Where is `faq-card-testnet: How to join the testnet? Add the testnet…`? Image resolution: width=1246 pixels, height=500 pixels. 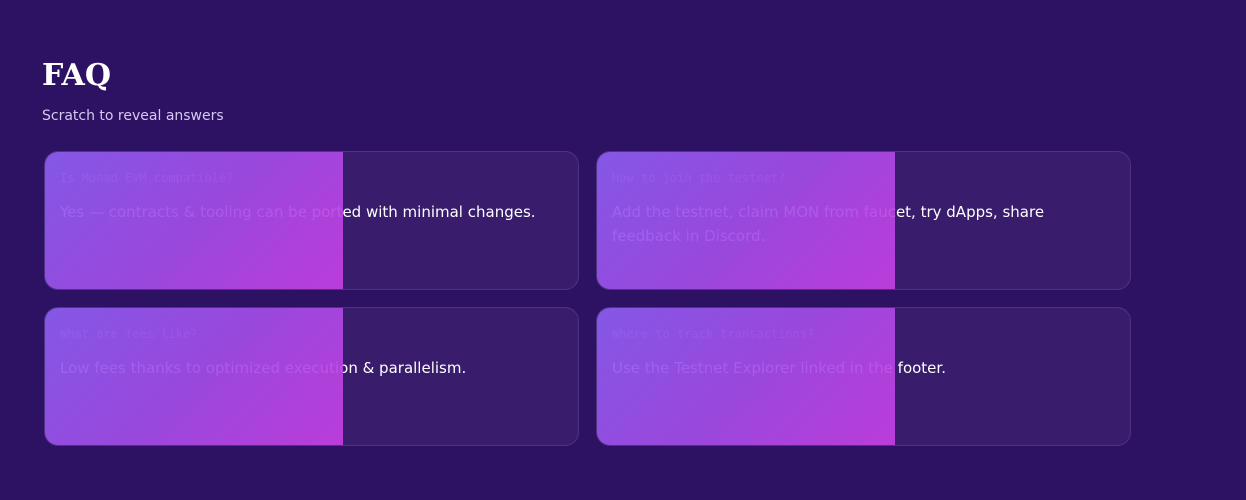 faq-card-testnet: How to join the testnet? Add the testnet… is located at coordinates (863, 220).